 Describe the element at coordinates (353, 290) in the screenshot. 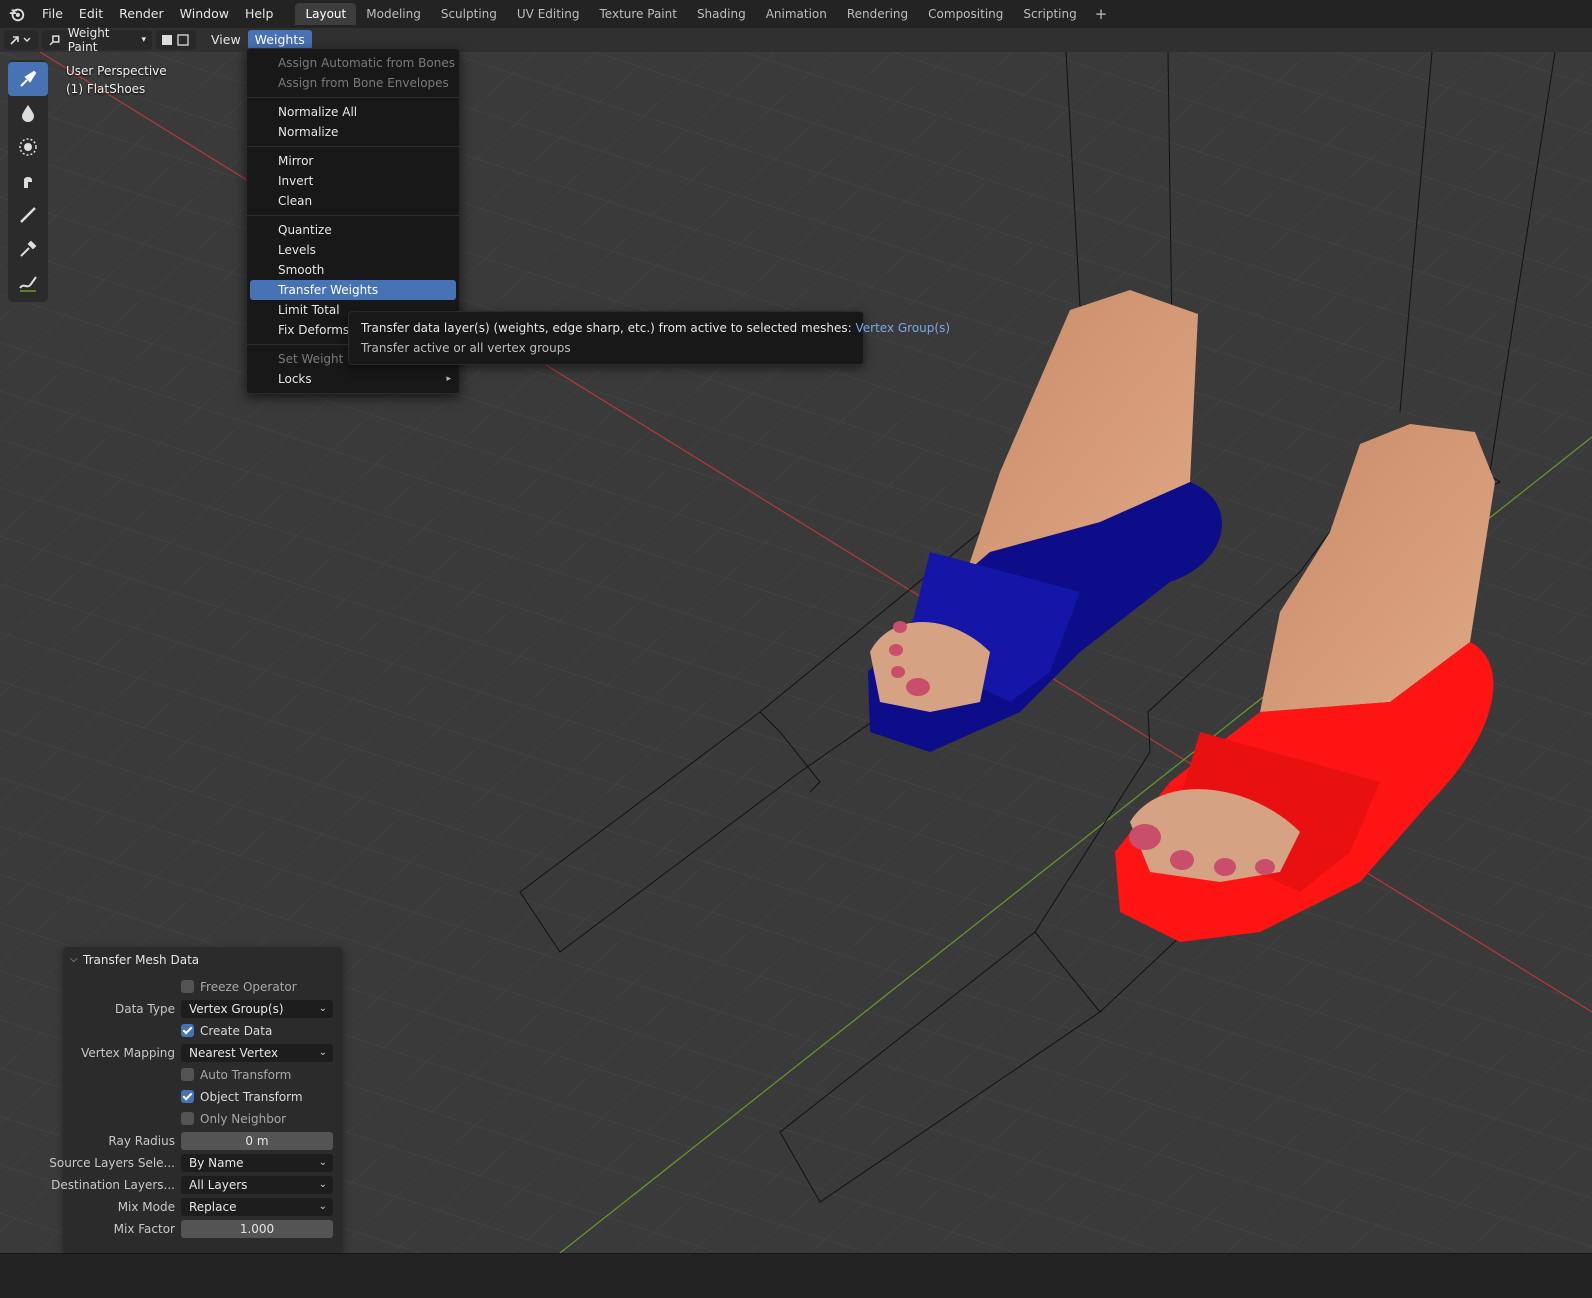

I see `menu-item-transfer-weights: Transfer Weights` at that location.